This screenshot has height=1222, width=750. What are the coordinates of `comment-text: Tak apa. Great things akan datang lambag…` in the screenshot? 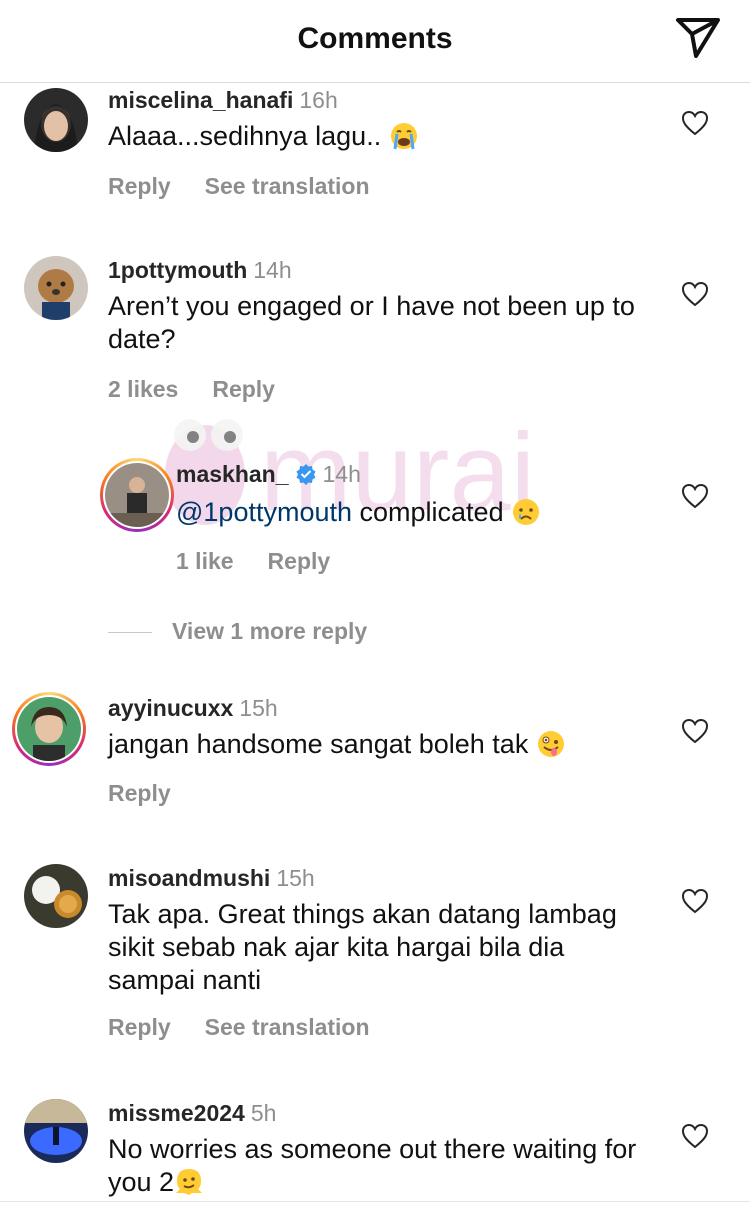 It's located at (362, 947).